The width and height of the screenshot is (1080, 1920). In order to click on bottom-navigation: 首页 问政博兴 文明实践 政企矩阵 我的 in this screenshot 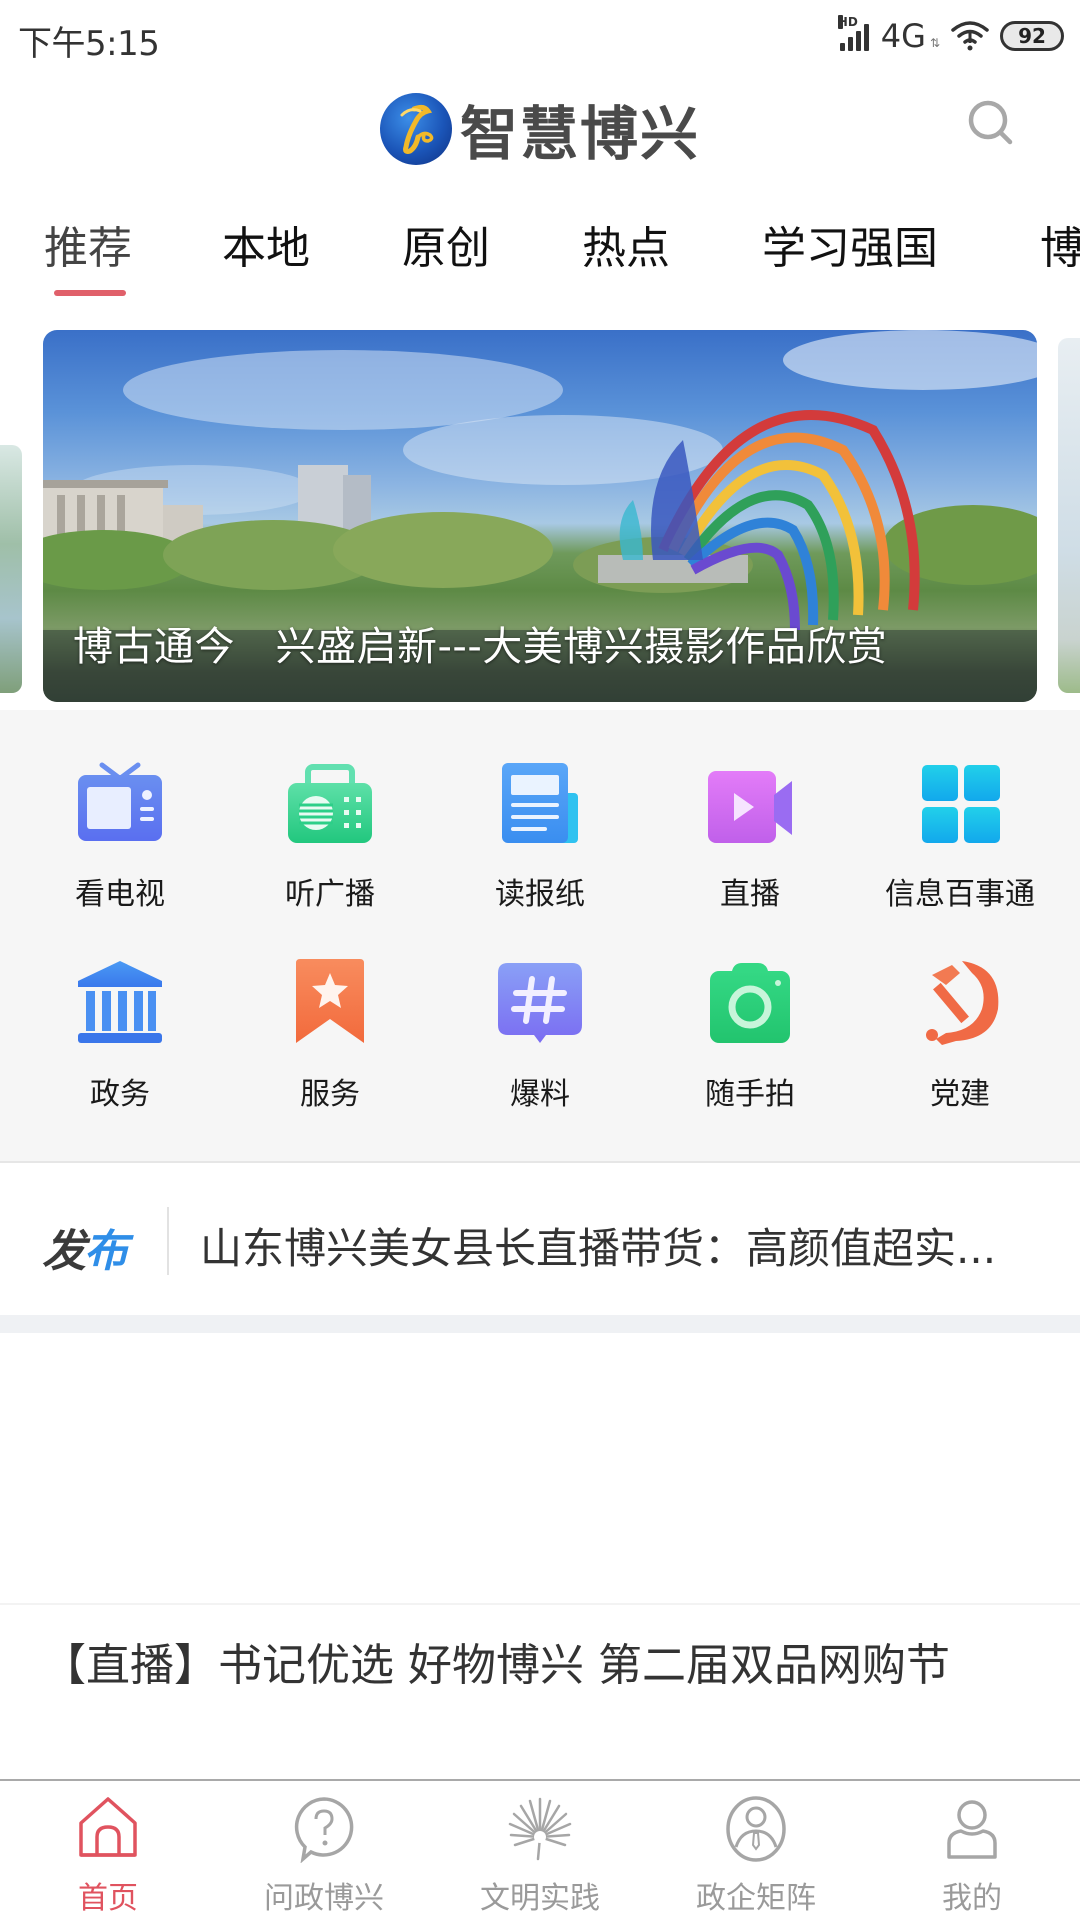, I will do `click(540, 1849)`.